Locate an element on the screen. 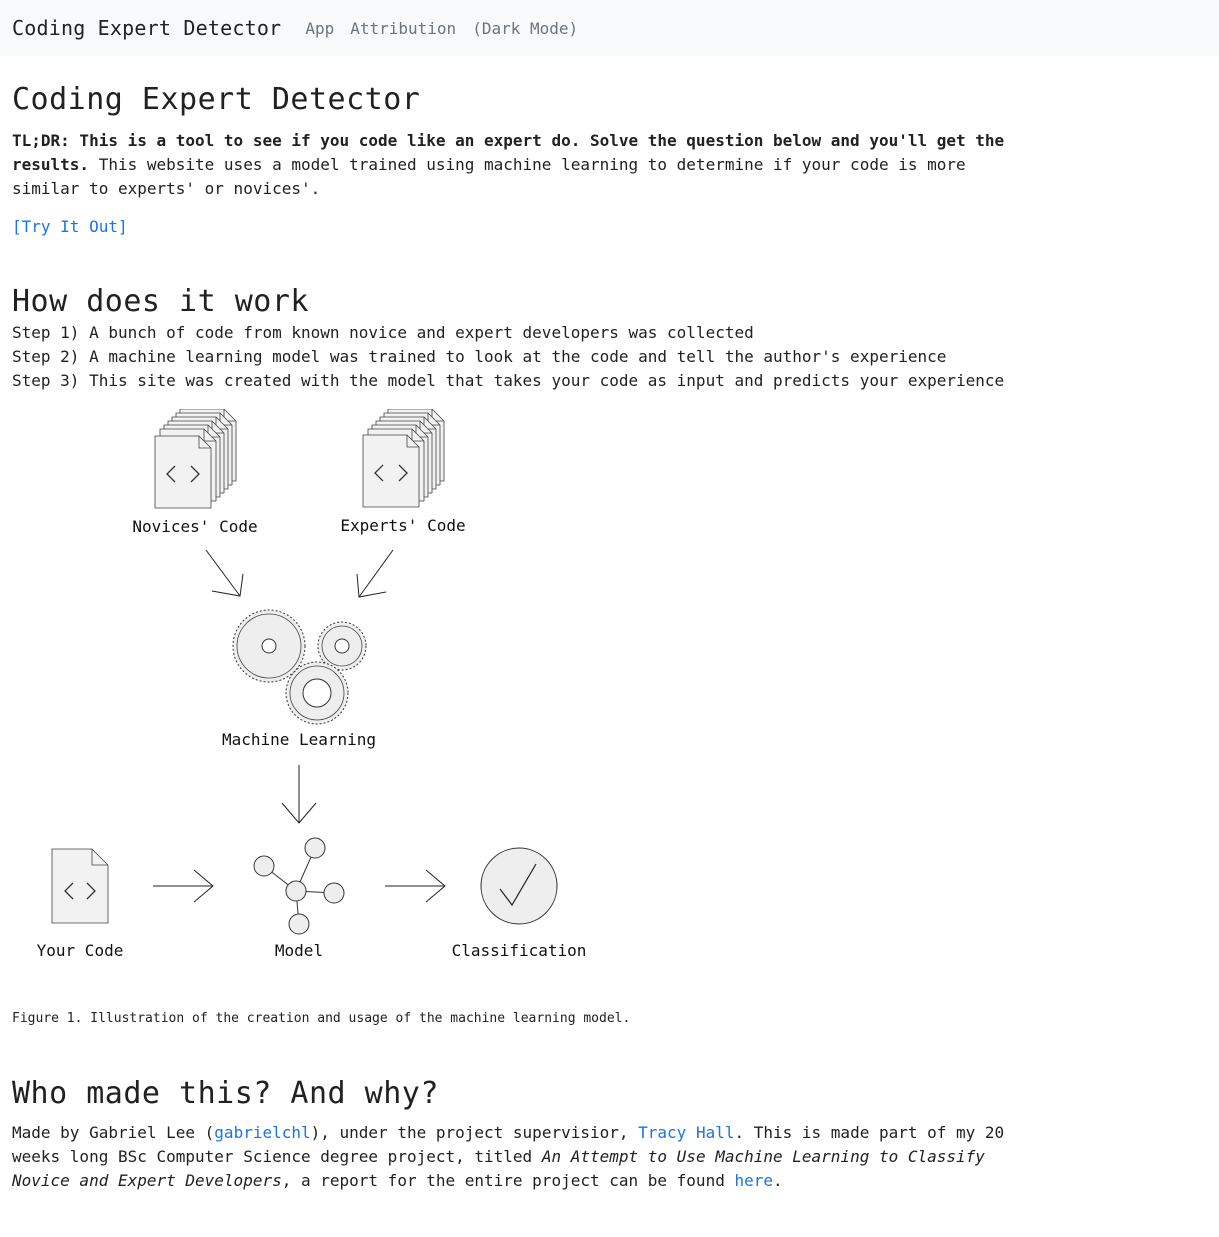  arrow-experts-to-ml-icon is located at coordinates (375, 573).